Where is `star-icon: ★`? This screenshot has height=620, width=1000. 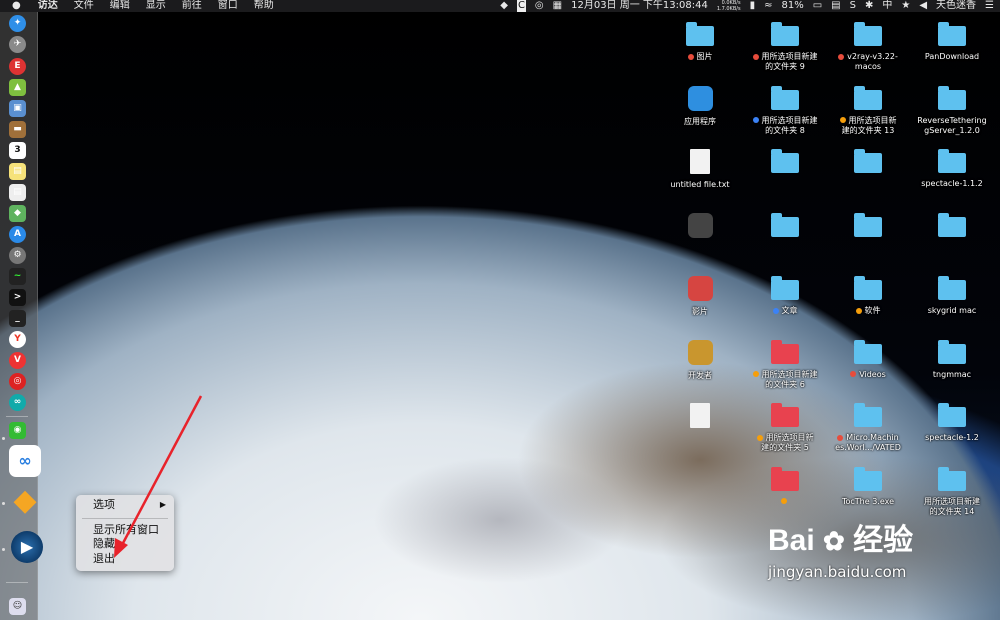
star-icon: ★ is located at coordinates (905, 6).